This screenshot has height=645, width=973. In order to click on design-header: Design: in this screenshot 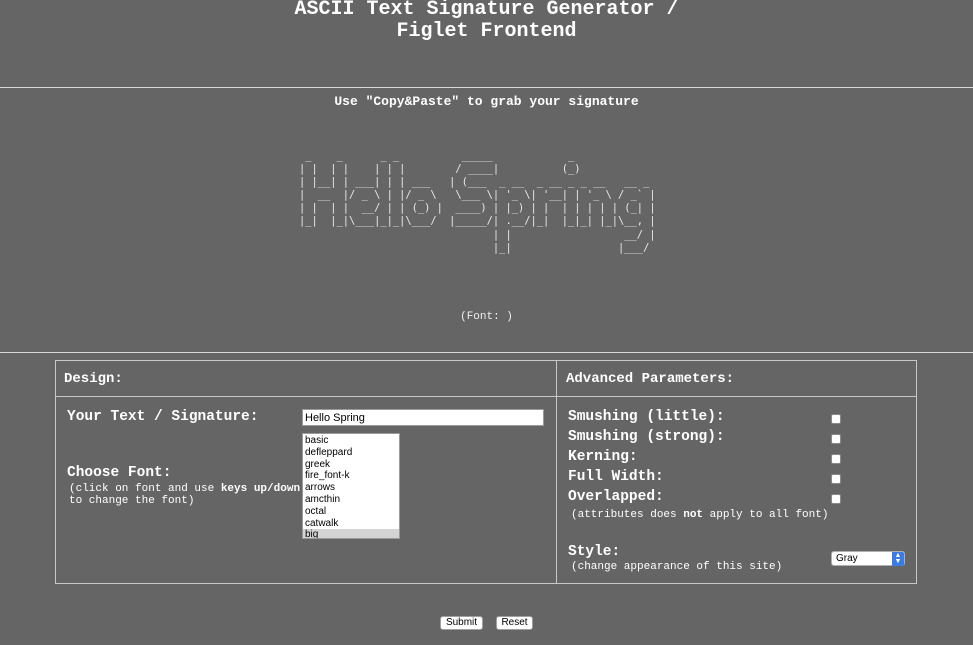, I will do `click(93, 379)`.